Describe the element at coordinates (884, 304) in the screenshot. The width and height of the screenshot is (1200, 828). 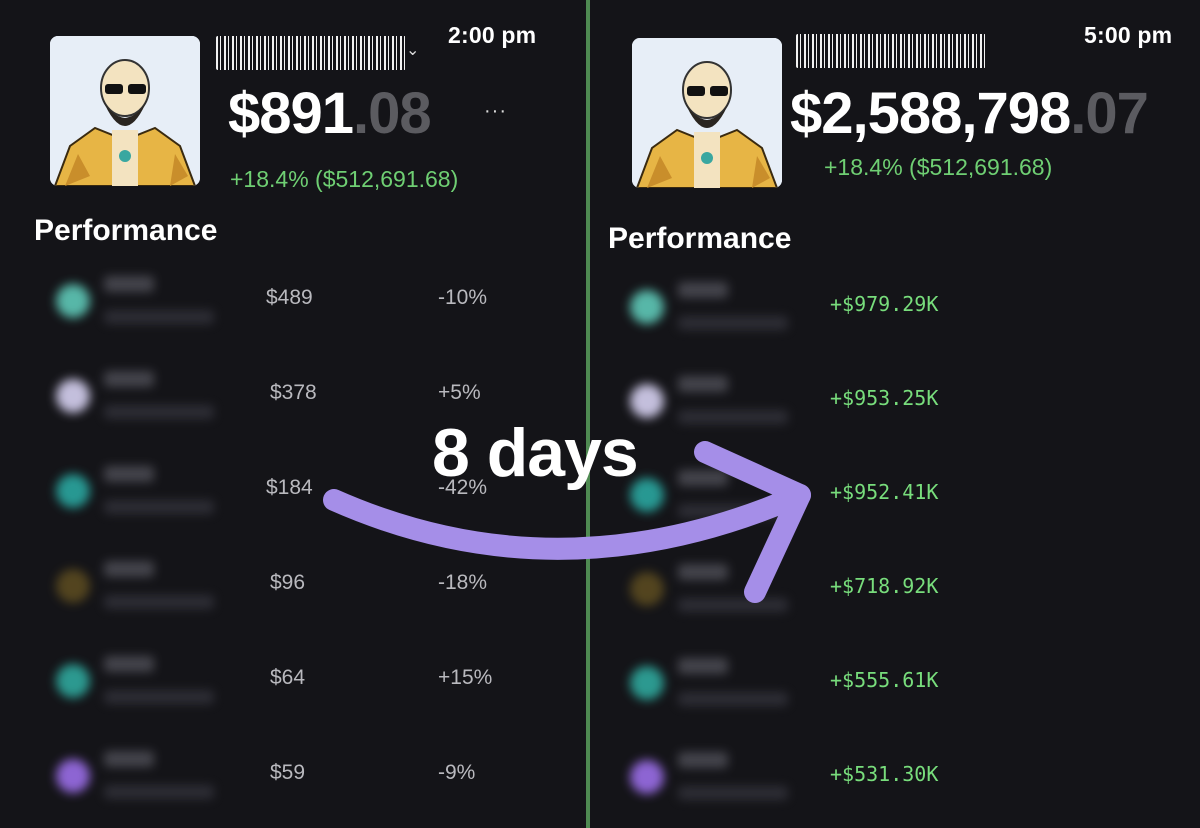
I see `row-value: +$979.29K` at that location.